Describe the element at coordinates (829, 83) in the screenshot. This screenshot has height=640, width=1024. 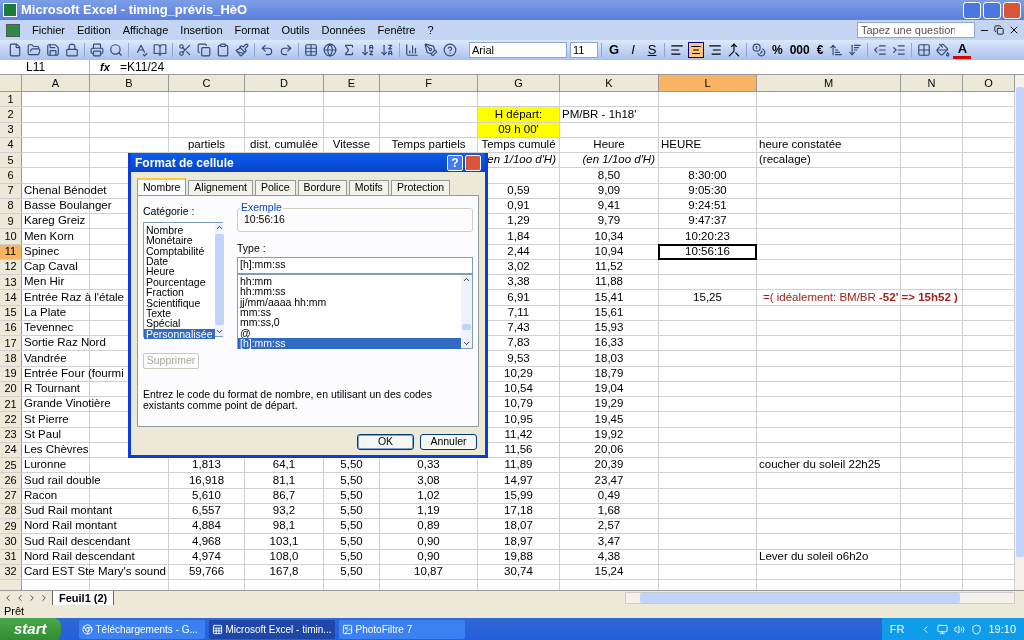
I see `column-header: M` at that location.